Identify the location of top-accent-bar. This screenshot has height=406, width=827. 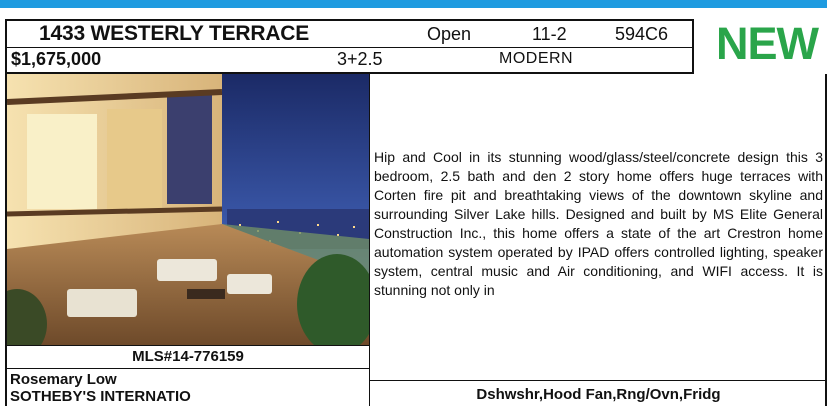
(413, 4).